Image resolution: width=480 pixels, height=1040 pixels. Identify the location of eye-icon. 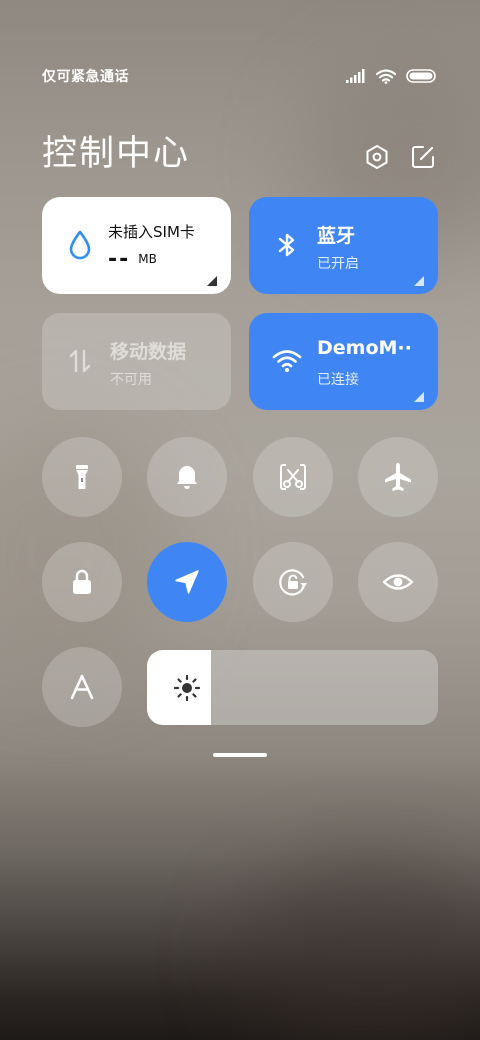
(398, 582).